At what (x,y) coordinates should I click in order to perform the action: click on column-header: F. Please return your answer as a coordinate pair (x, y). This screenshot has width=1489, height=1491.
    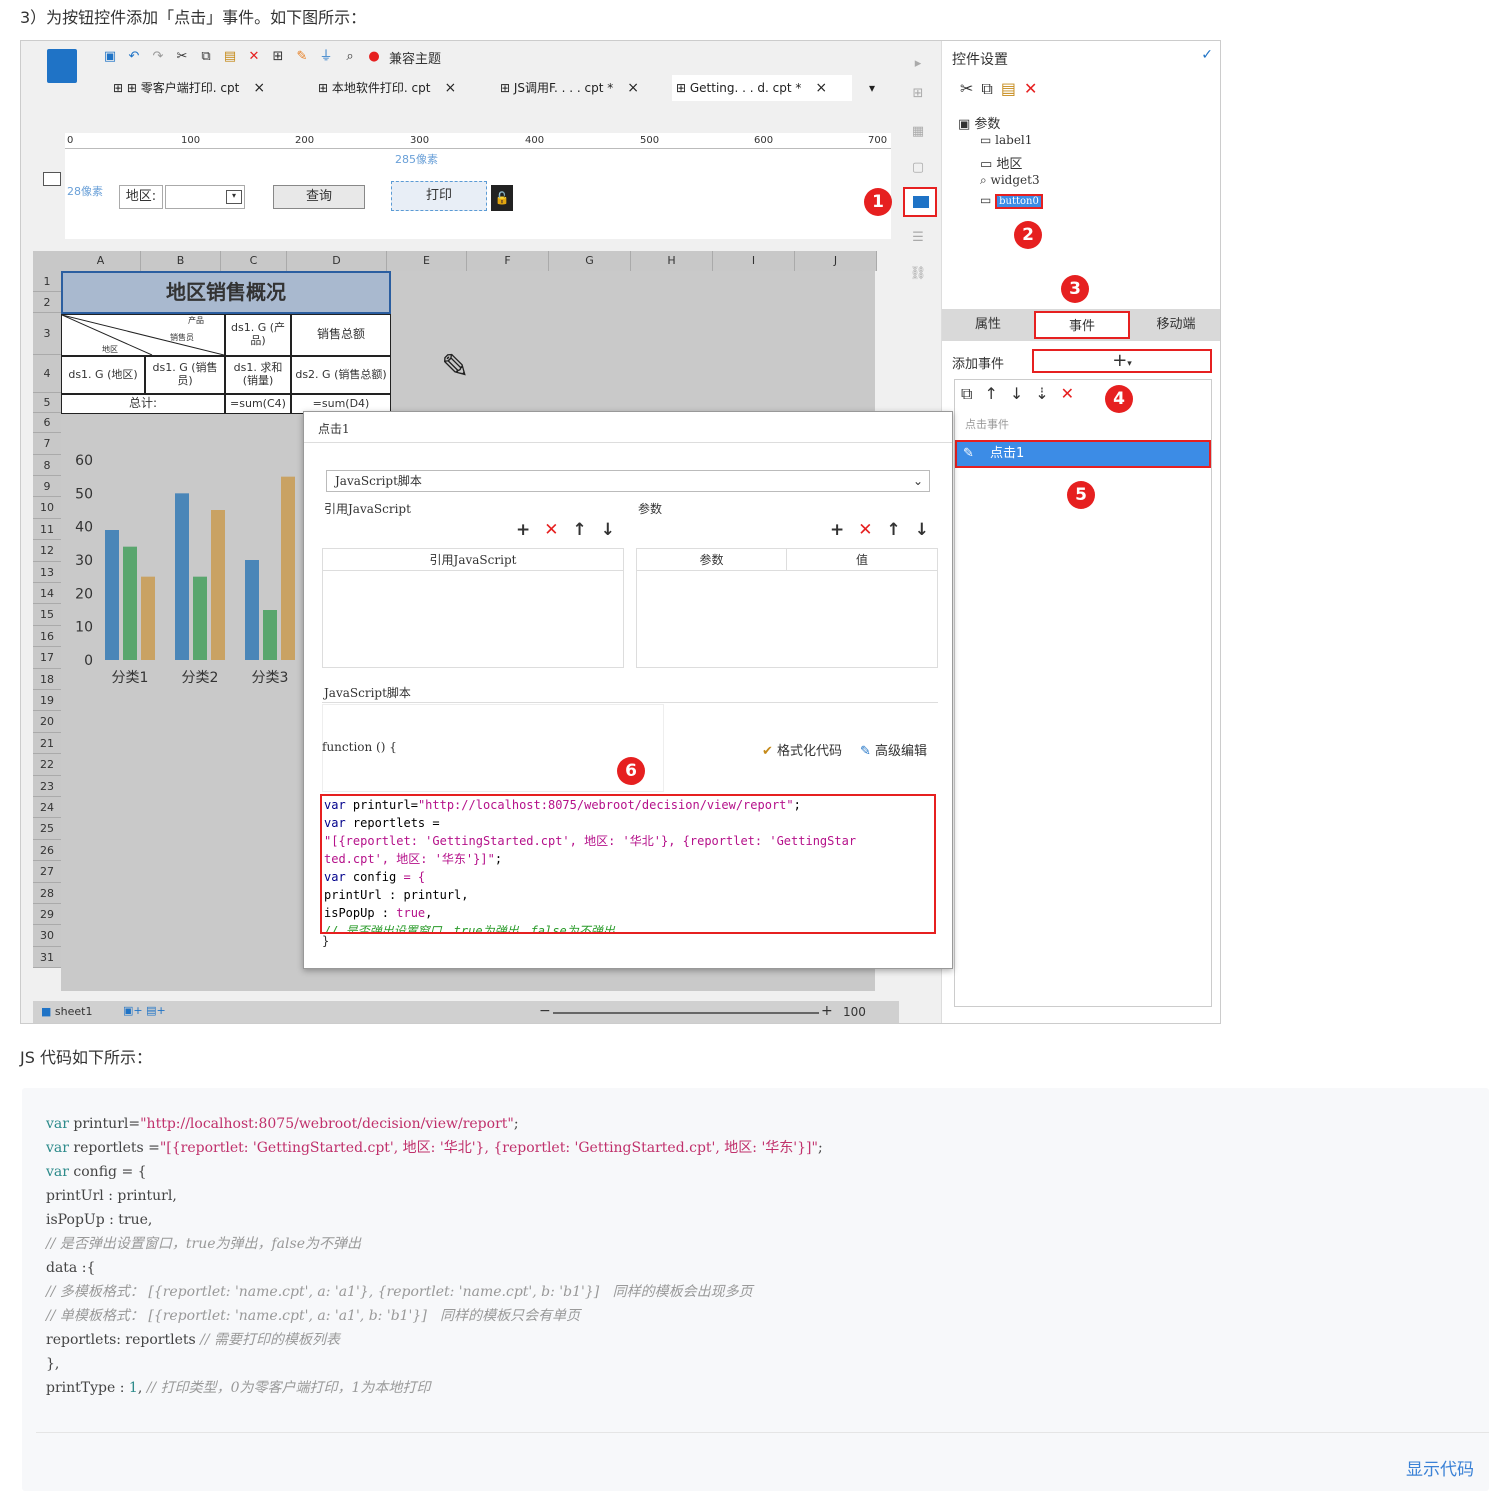
    Looking at the image, I should click on (508, 261).